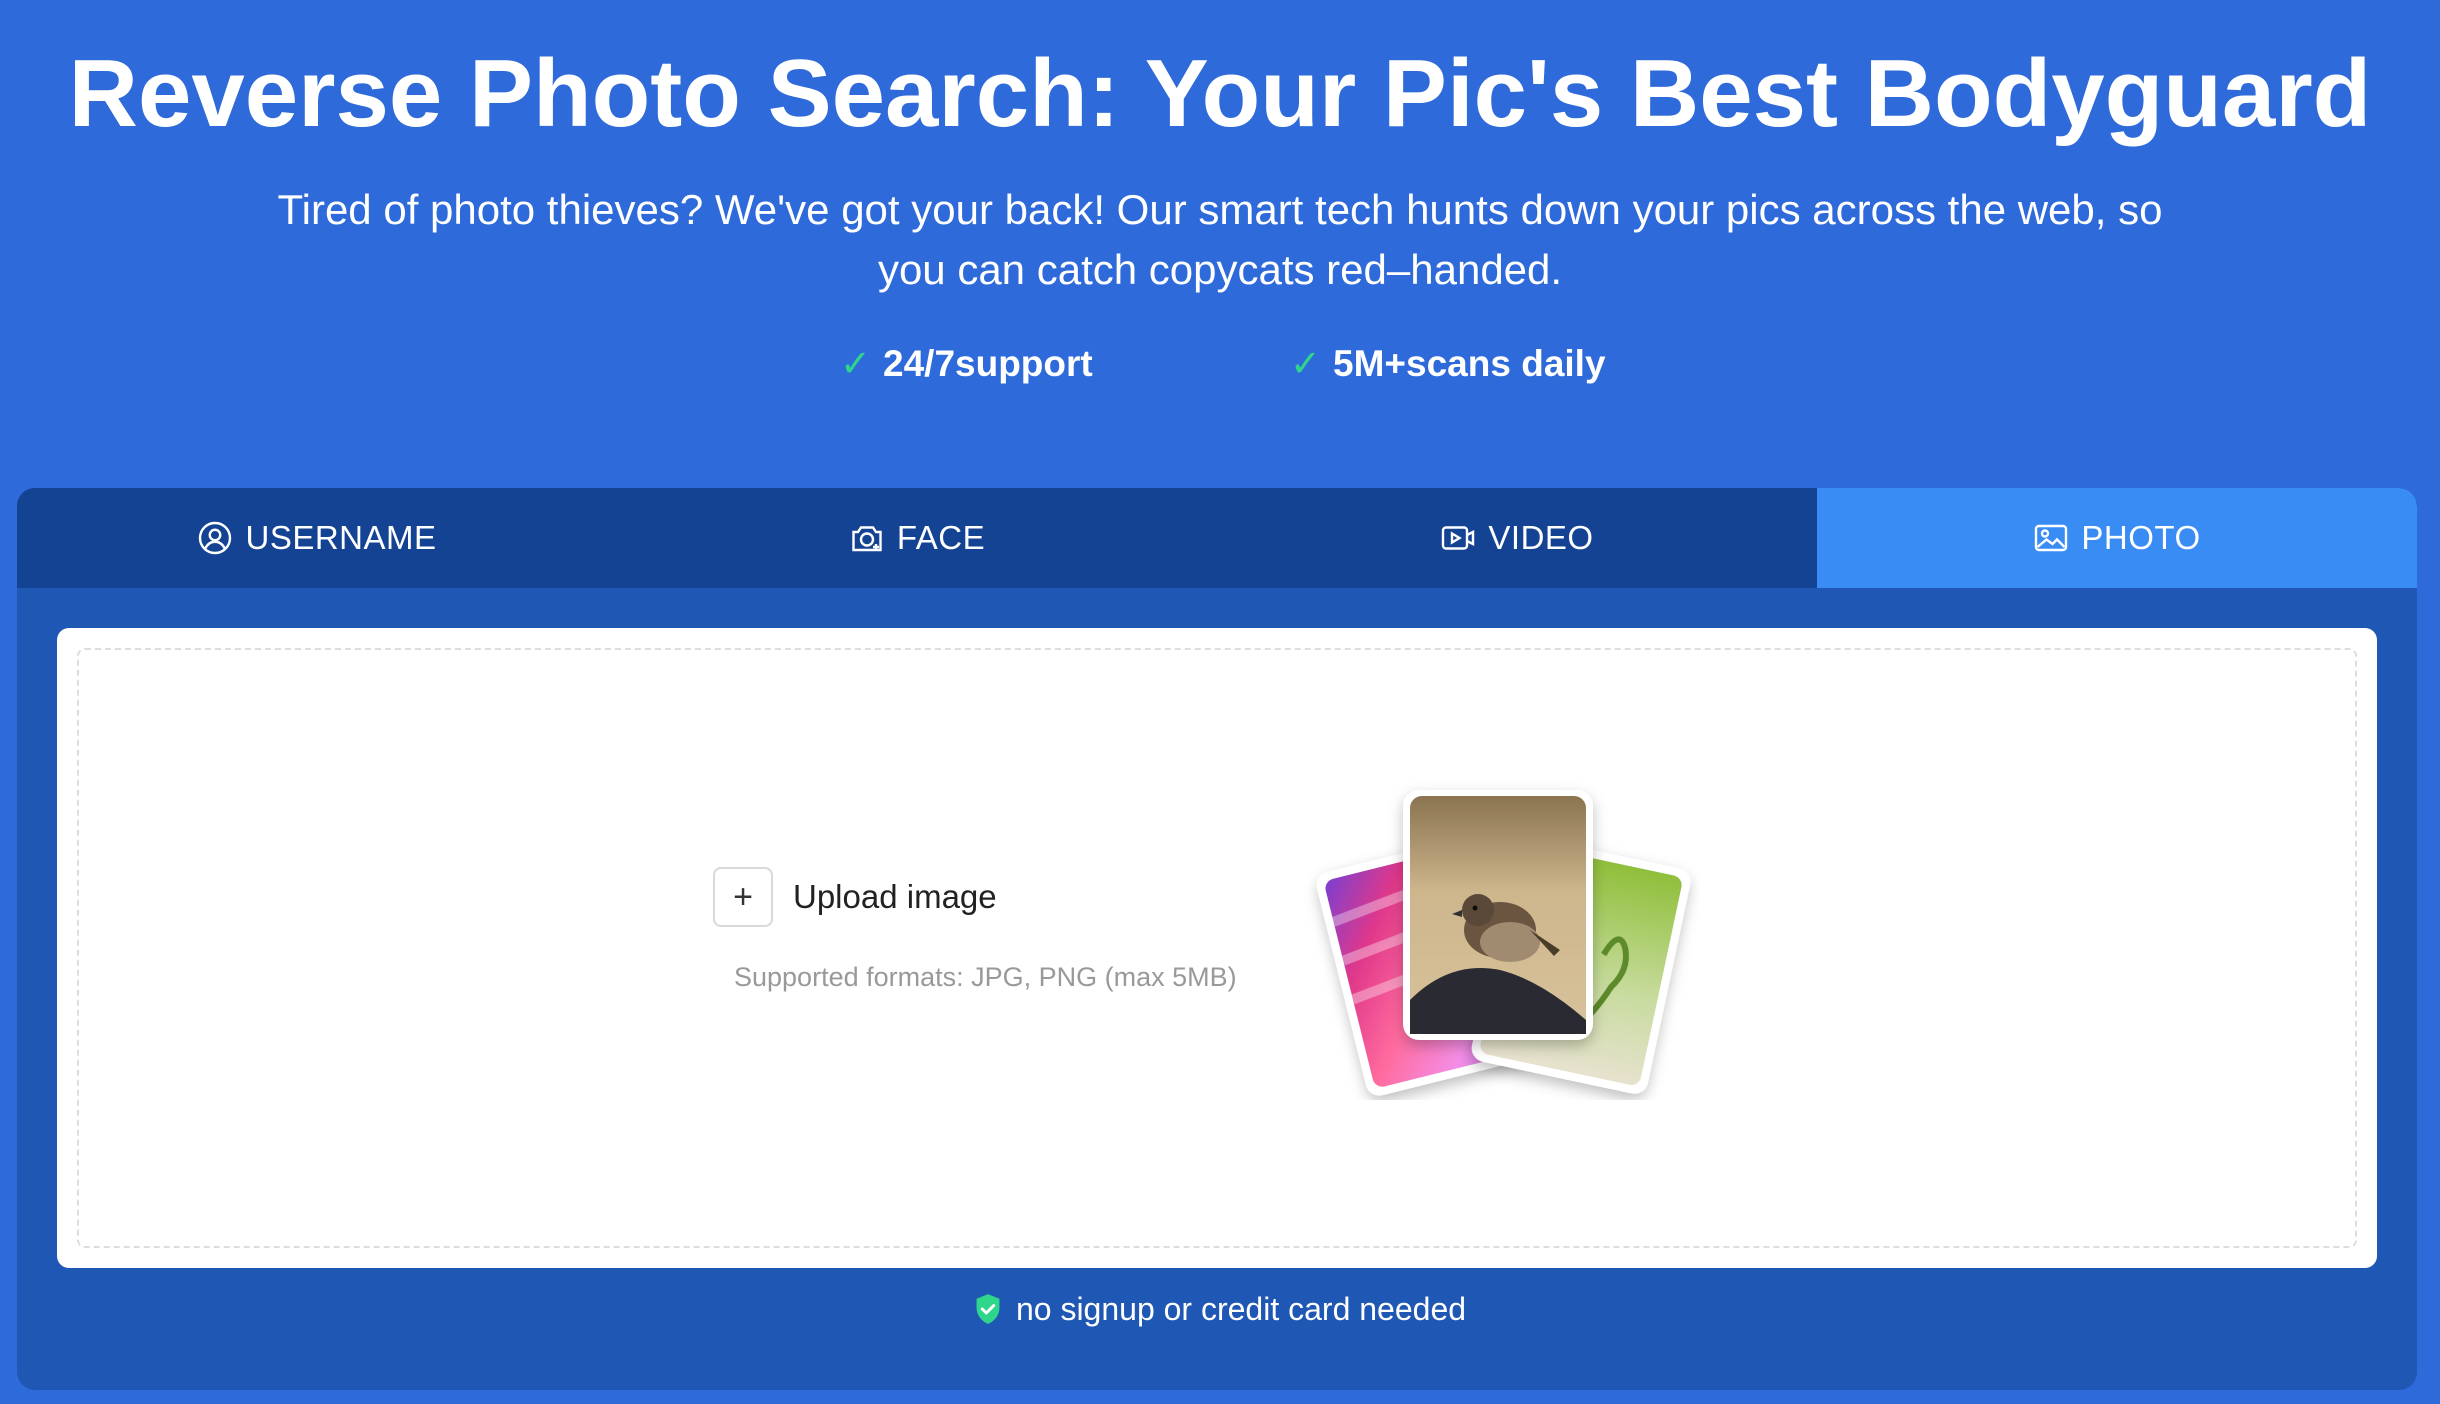  What do you see at coordinates (341, 537) in the screenshot?
I see `tab-label: USERNAME` at bounding box center [341, 537].